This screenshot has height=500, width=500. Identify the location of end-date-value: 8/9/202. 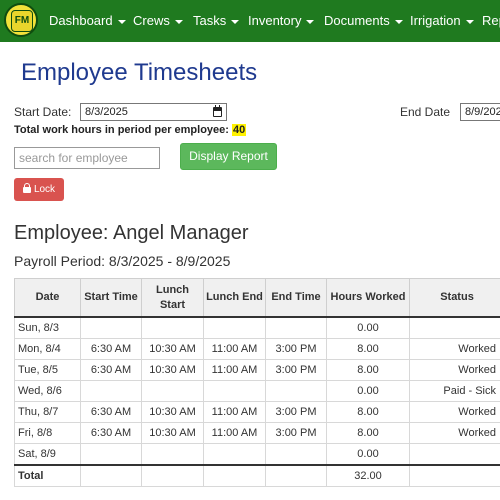
(482, 112).